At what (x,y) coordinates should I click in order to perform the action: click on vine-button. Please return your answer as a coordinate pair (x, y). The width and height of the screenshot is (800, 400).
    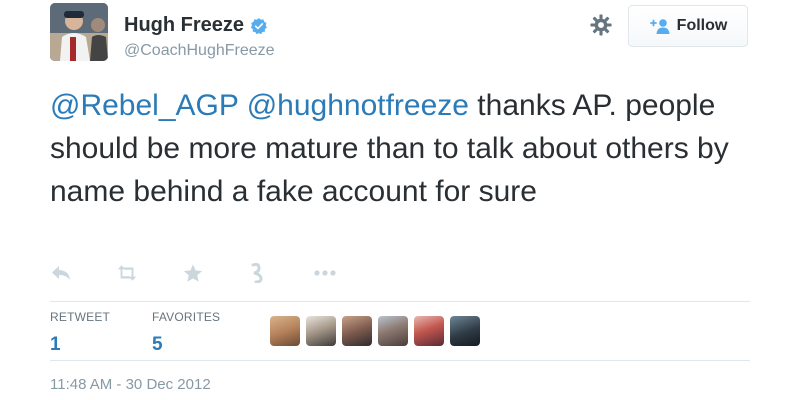
    Looking at the image, I should click on (259, 273).